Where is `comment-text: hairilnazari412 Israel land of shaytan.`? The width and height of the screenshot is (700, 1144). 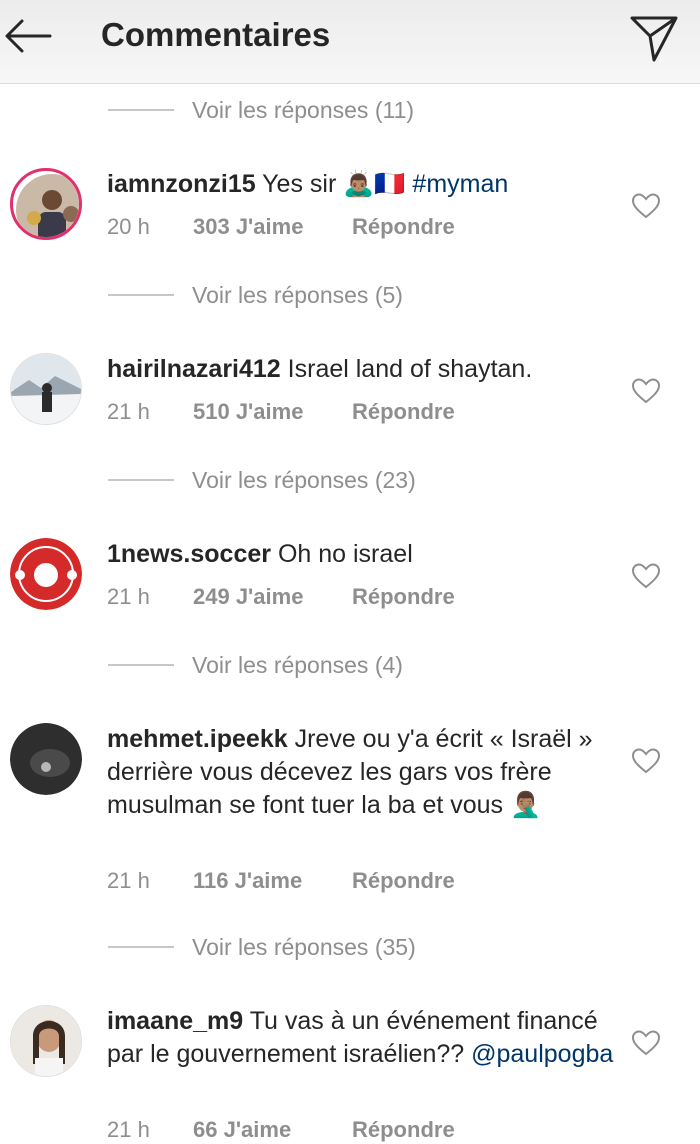 comment-text: hairilnazari412 Israel land of shaytan. is located at coordinates (362, 369).